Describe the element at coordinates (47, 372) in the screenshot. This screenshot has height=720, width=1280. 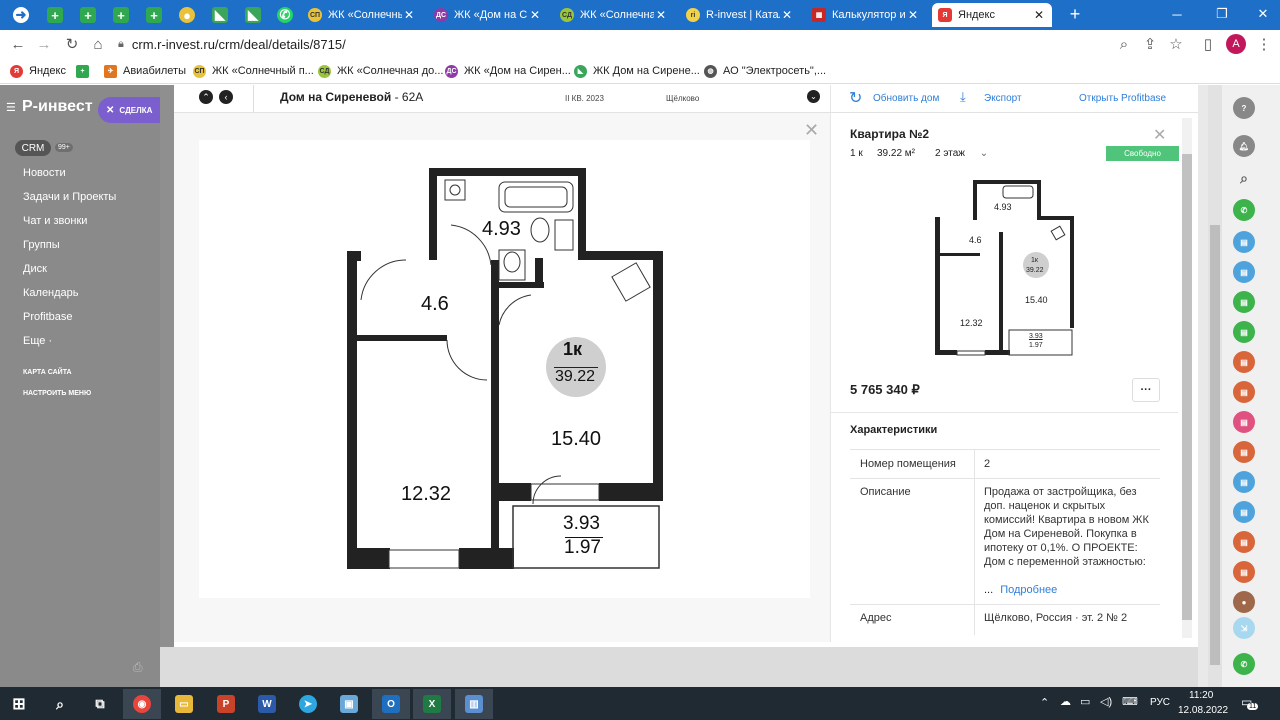
I see `sitemap-link: КАРТА САЙТА` at that location.